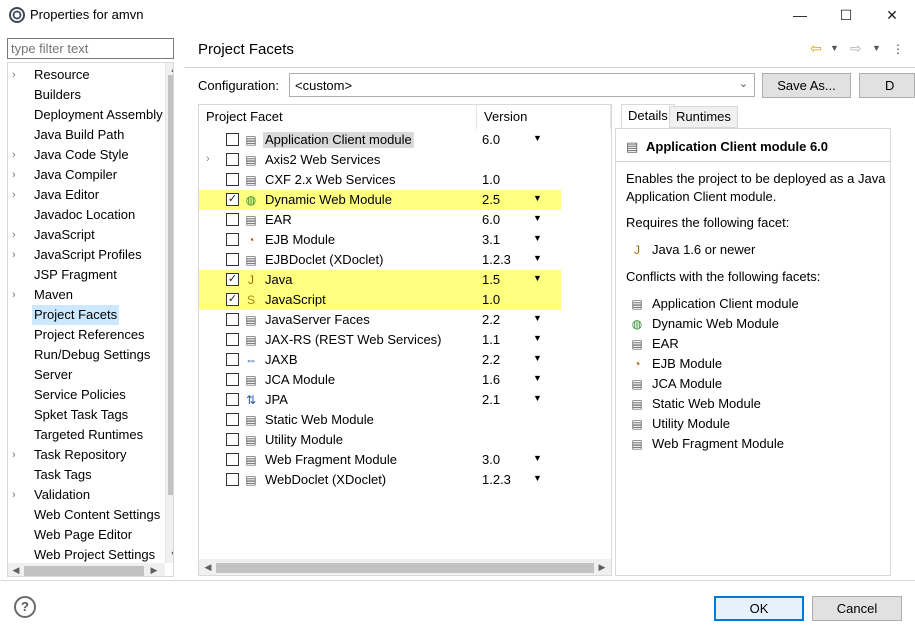 This screenshot has height=638, width=915. What do you see at coordinates (648, 116) in the screenshot?
I see `tab-details: Details` at bounding box center [648, 116].